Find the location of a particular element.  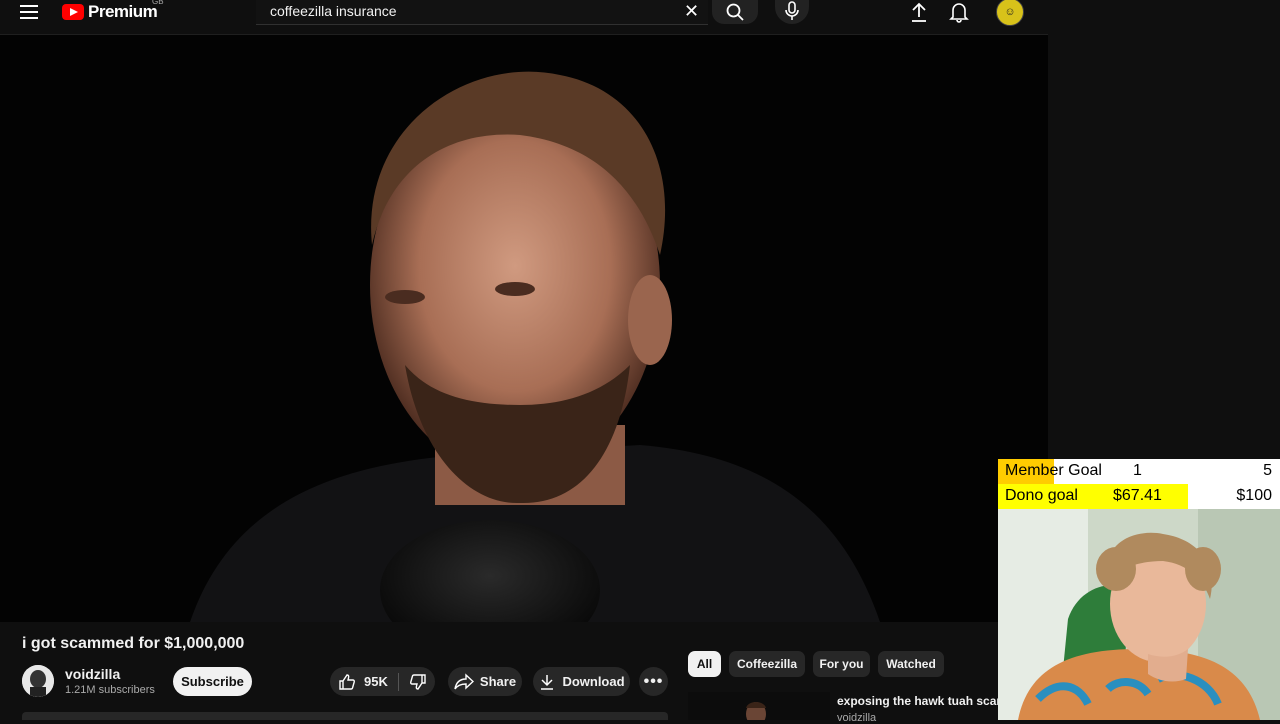

thumbs-down-icon is located at coordinates (417, 681).